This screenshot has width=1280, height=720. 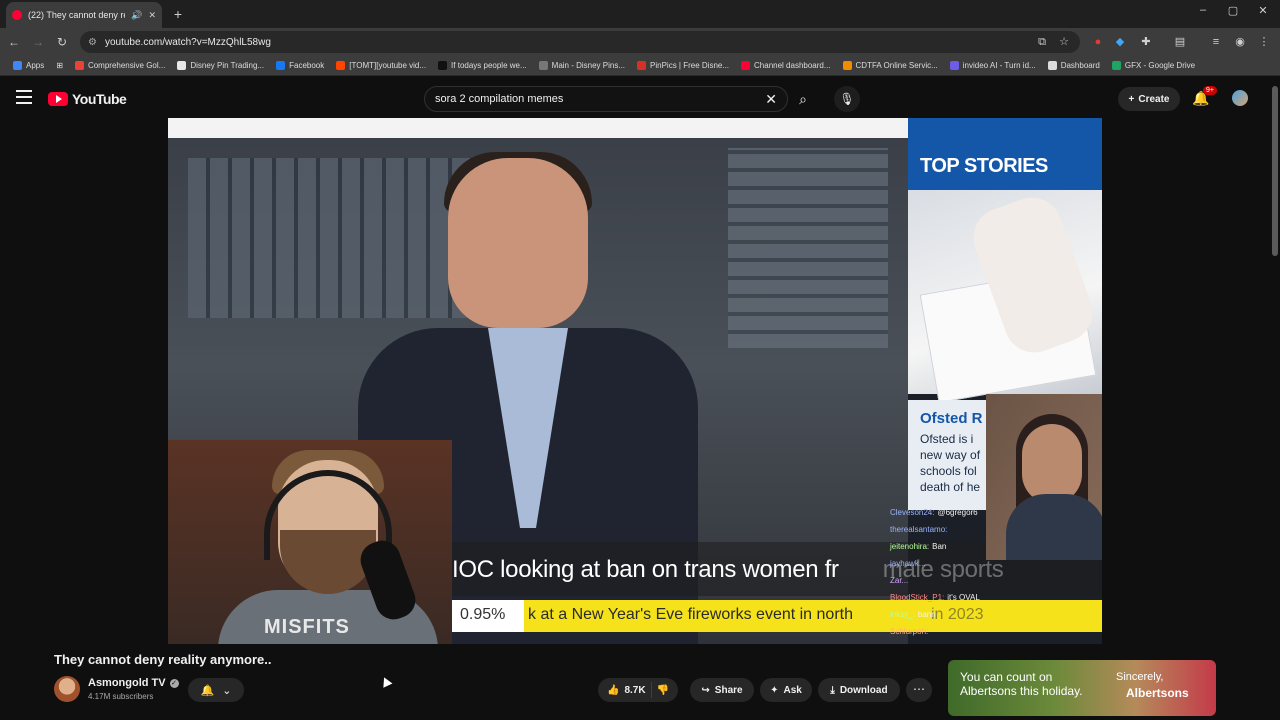 I want to click on download-button: ⤓ Download, so click(x=859, y=690).